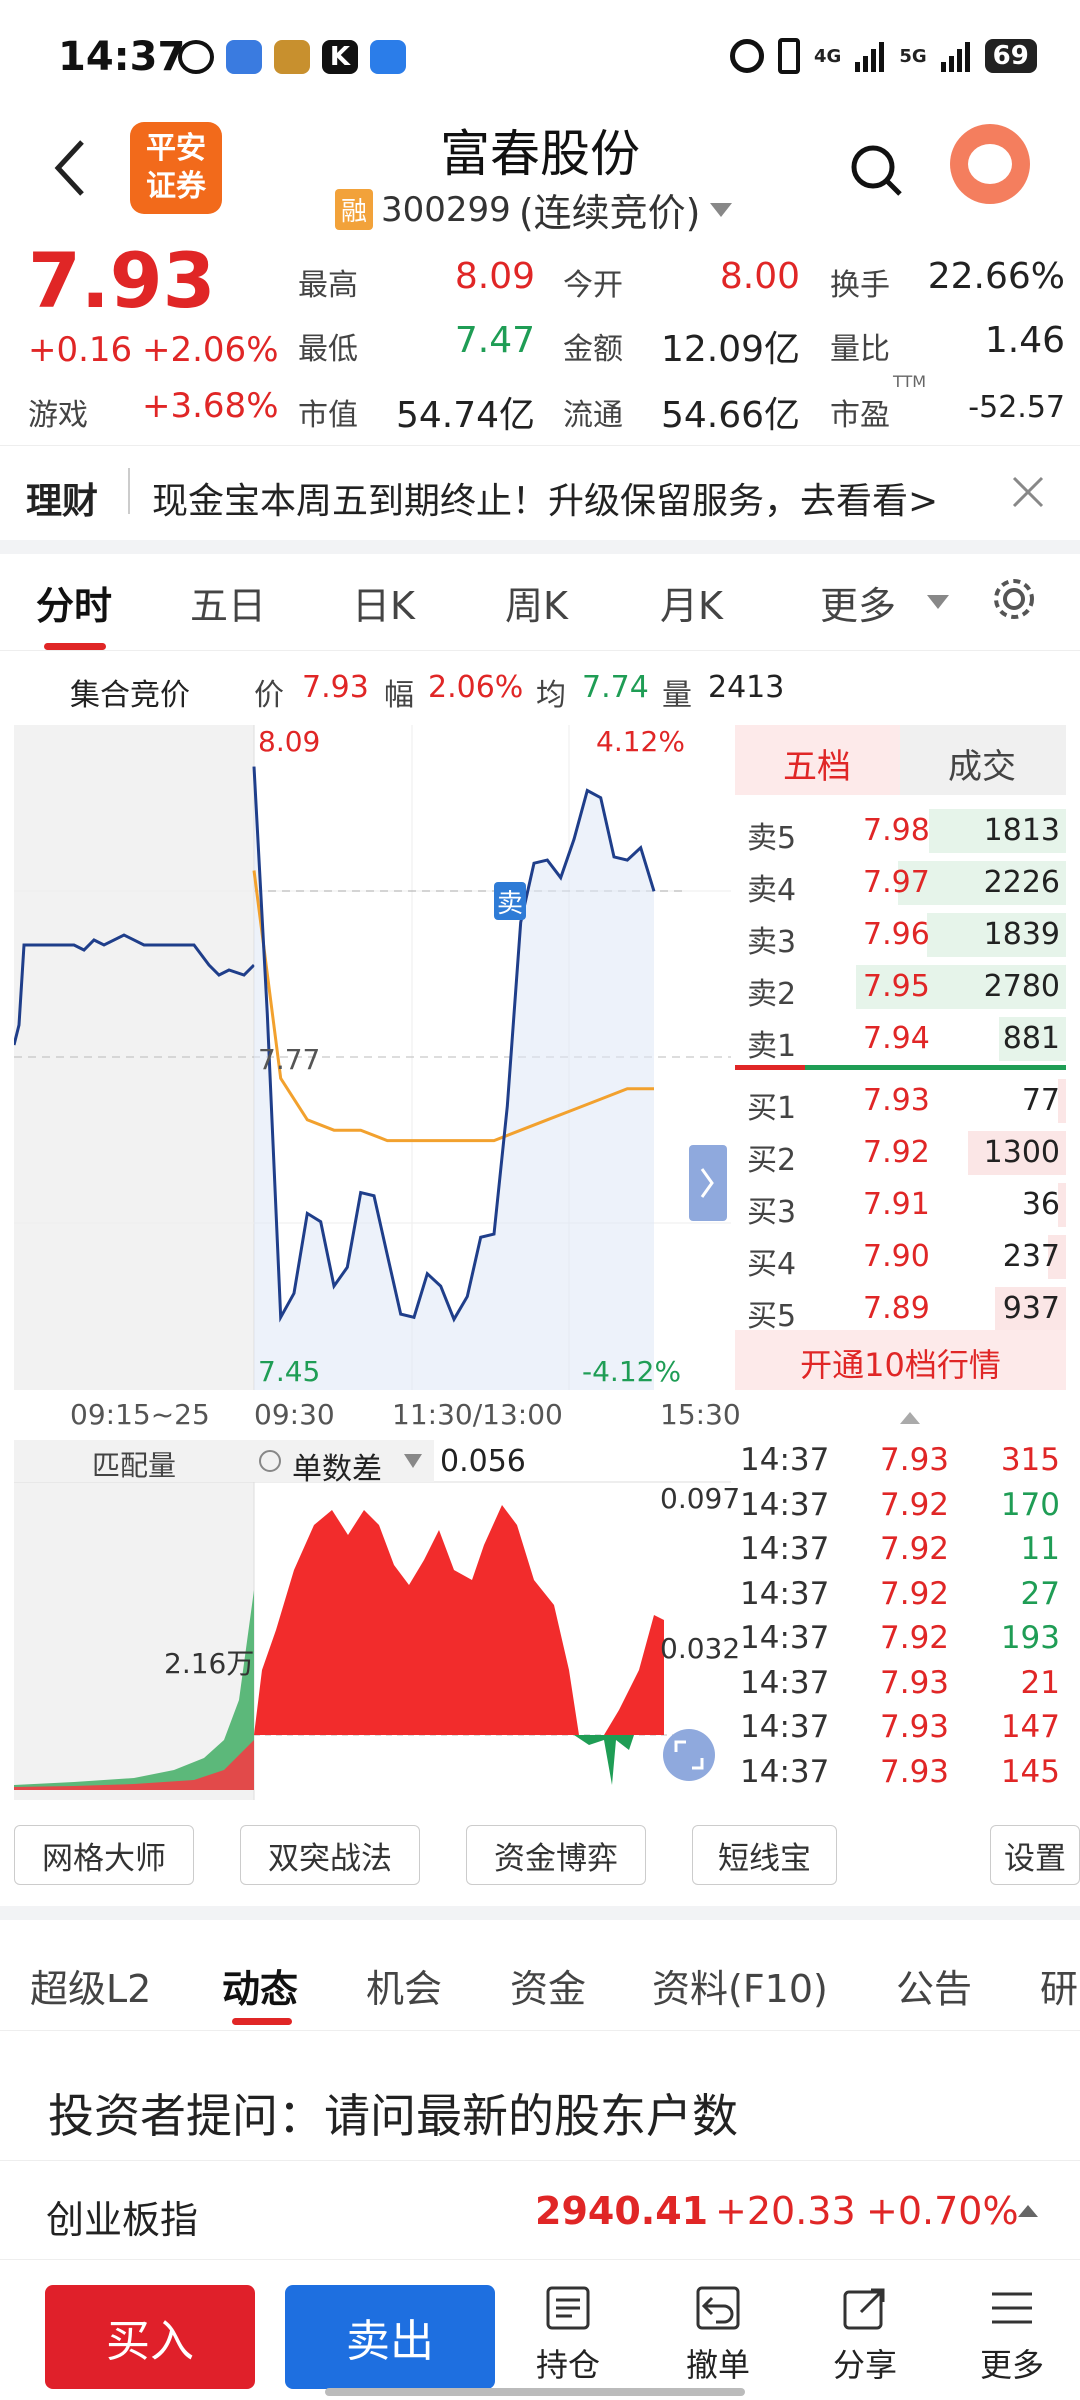 Image resolution: width=1080 pixels, height=2400 pixels. What do you see at coordinates (330, 1855) in the screenshot?
I see `tool-double-breakout: 双突战法` at bounding box center [330, 1855].